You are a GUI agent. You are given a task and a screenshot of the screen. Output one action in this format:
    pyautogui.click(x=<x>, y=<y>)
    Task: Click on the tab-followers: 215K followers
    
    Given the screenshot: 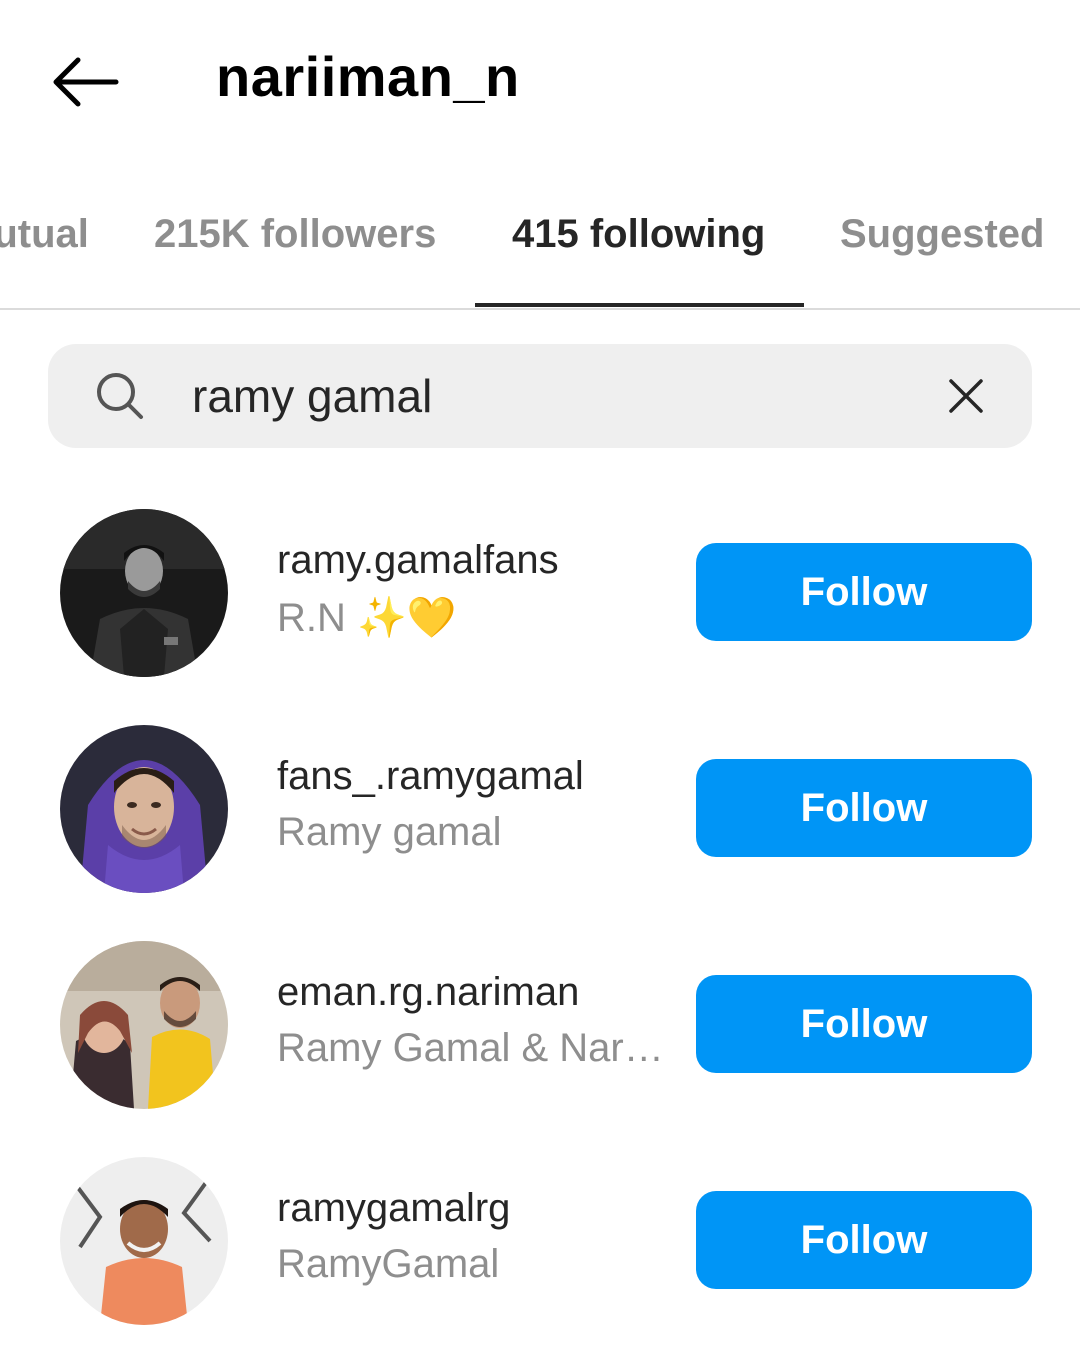 What is the action you would take?
    pyautogui.click(x=295, y=234)
    